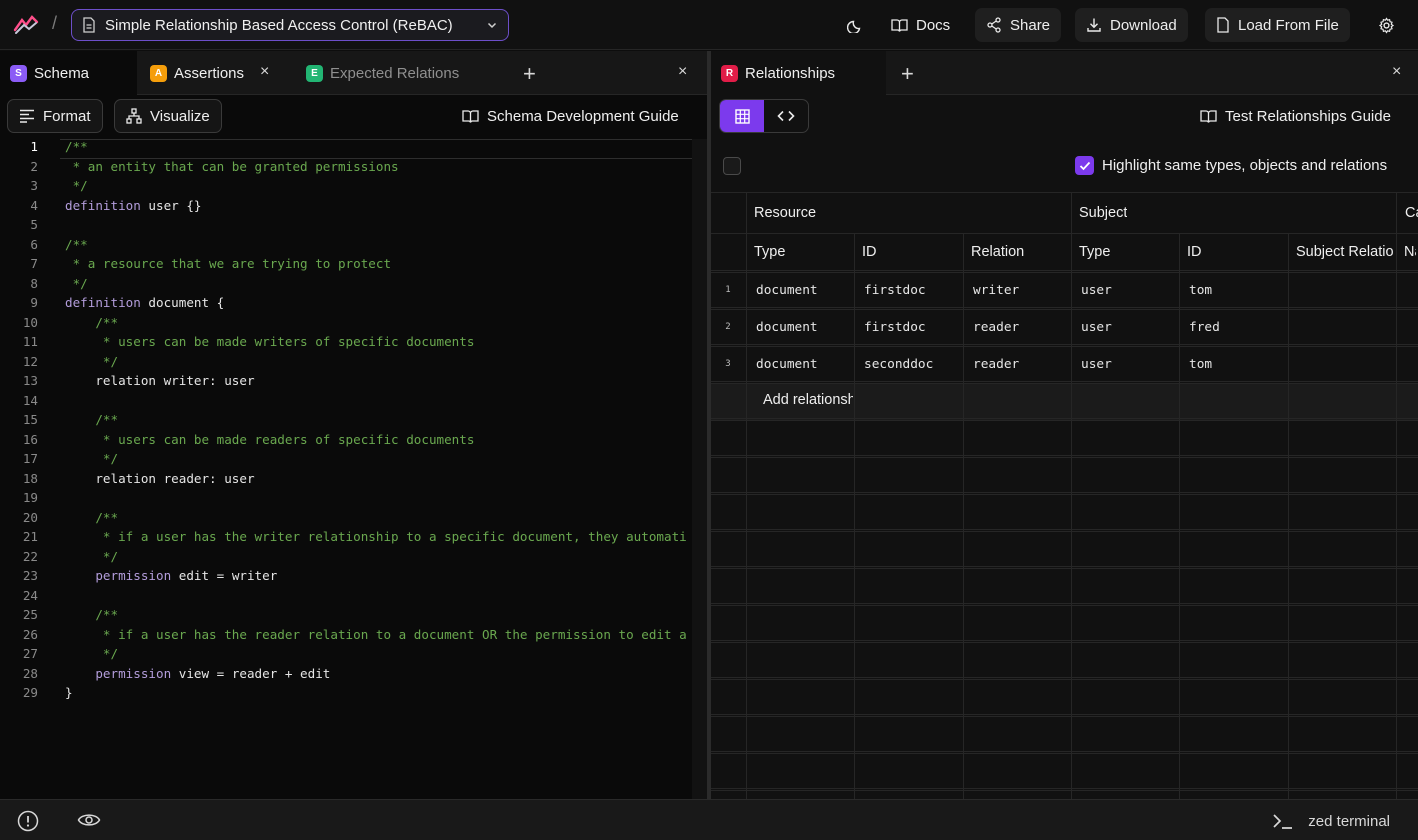 Image resolution: width=1418 pixels, height=840 pixels. I want to click on editor-scrollbar, so click(699, 469).